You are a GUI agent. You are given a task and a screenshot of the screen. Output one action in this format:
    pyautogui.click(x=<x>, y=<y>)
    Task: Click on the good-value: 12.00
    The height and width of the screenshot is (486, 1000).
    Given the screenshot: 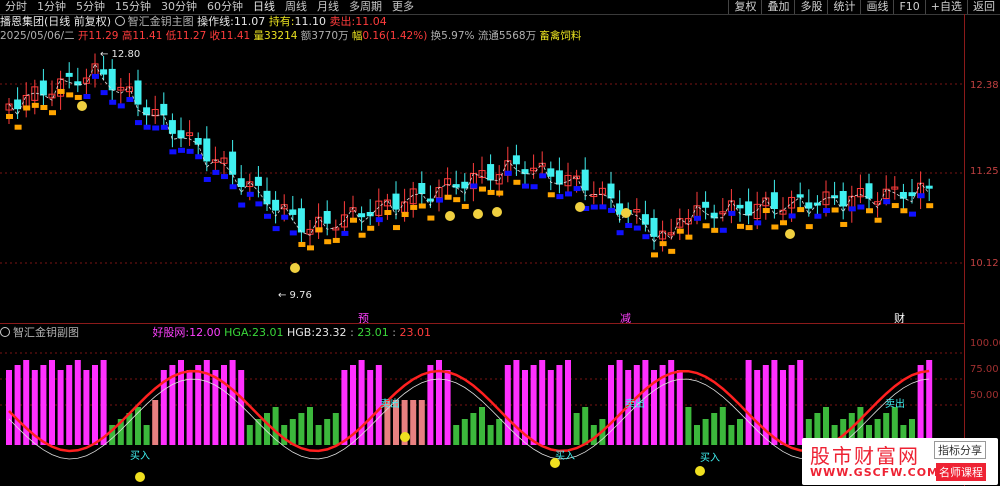 What is the action you would take?
    pyautogui.click(x=205, y=332)
    